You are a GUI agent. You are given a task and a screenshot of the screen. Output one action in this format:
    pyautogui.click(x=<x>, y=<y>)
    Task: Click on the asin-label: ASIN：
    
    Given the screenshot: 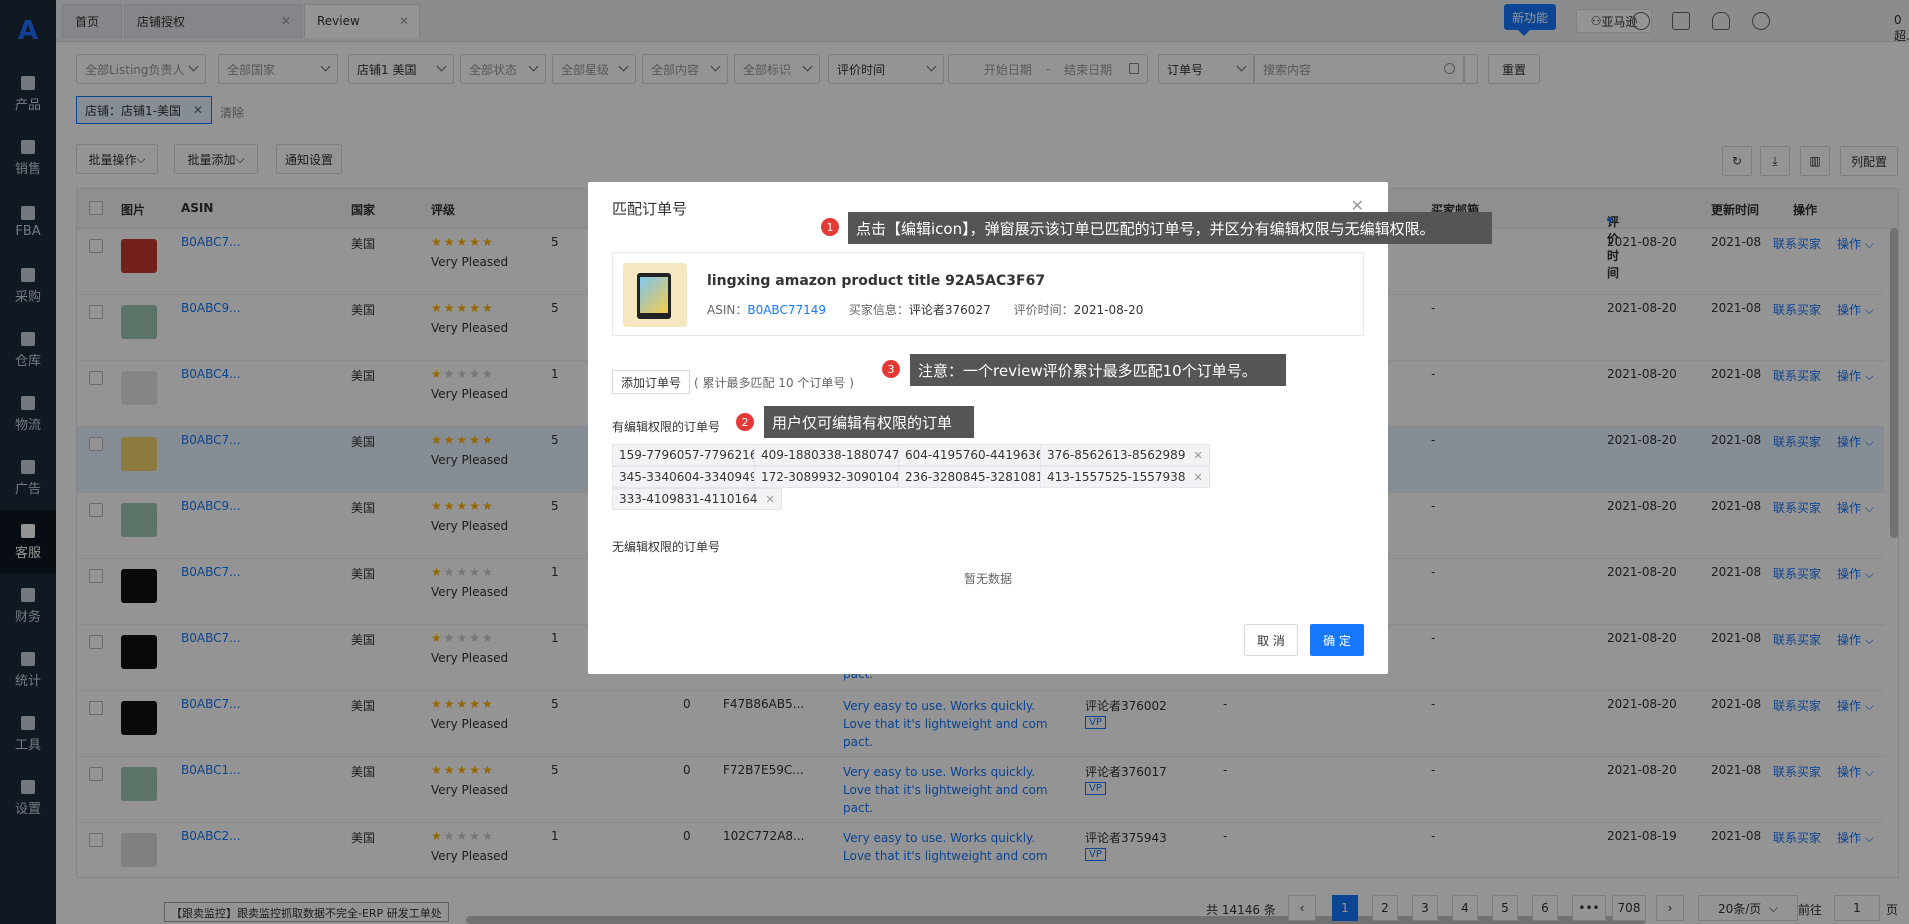 What is the action you would take?
    pyautogui.click(x=727, y=310)
    